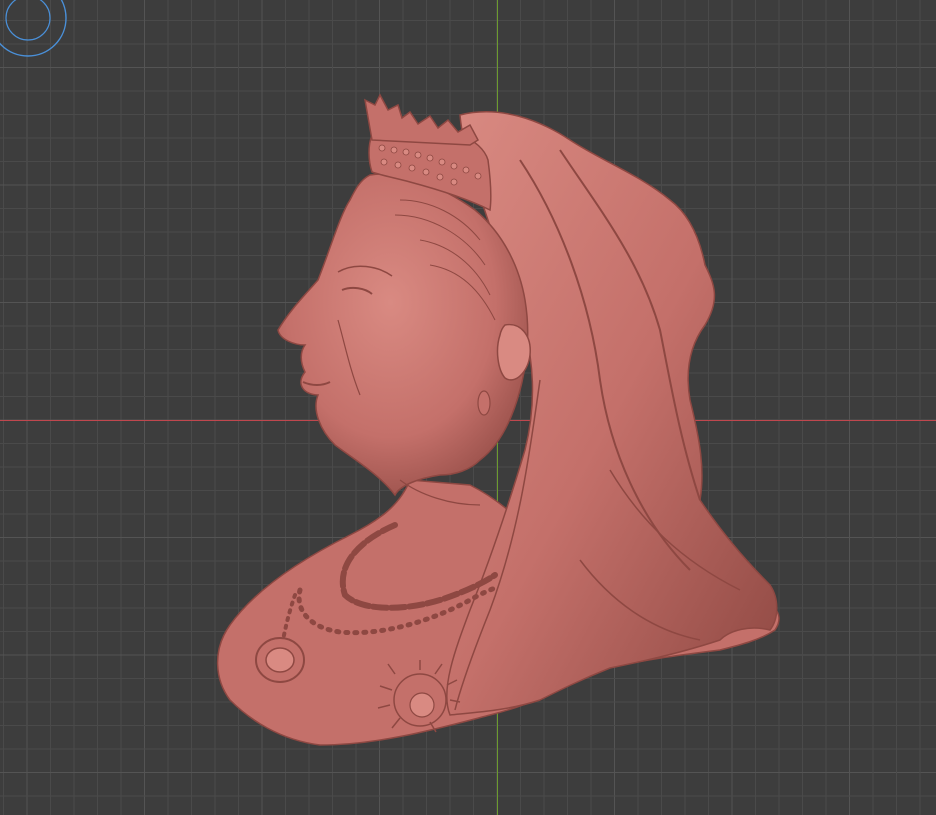  Describe the element at coordinates (484, 403) in the screenshot. I see `earring` at that location.